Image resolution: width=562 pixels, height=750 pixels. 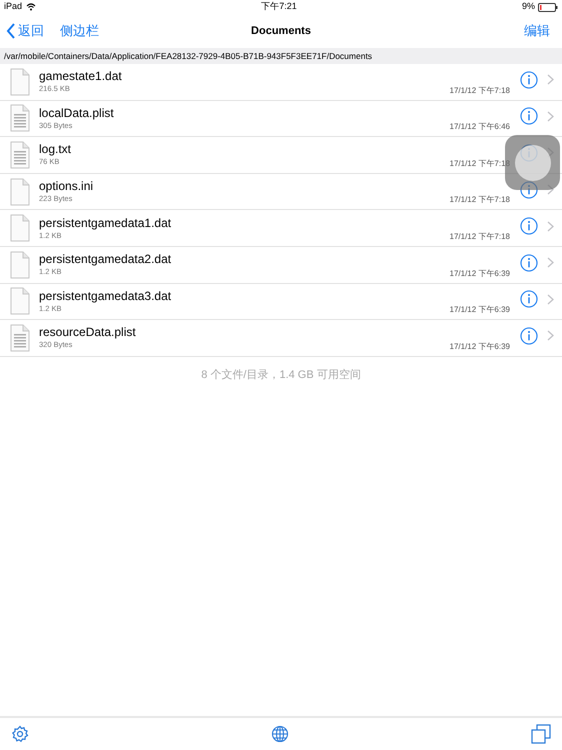 I want to click on settings-icon, so click(x=20, y=734).